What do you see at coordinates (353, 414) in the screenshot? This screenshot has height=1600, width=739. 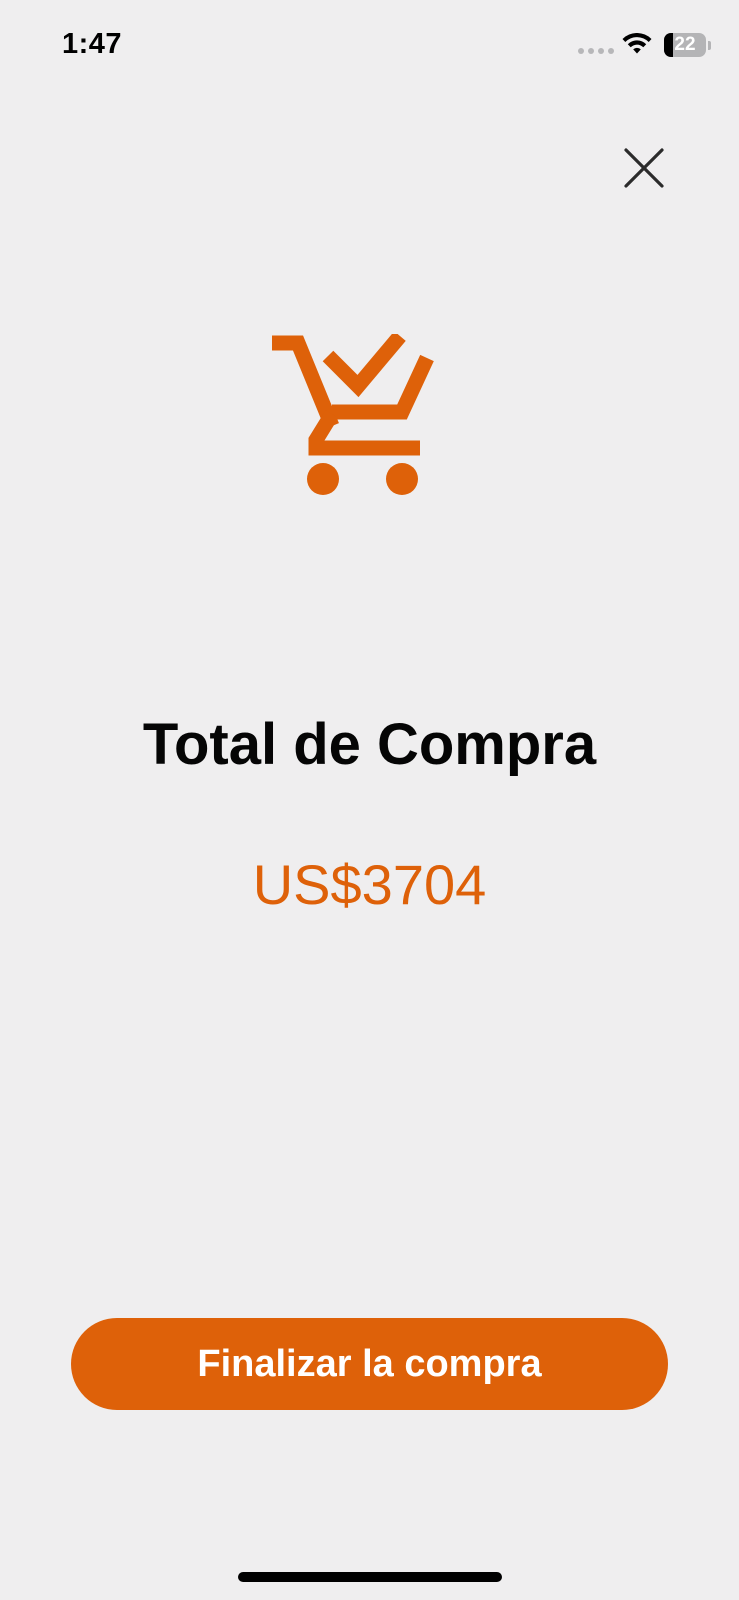 I see `cart-check-icon` at bounding box center [353, 414].